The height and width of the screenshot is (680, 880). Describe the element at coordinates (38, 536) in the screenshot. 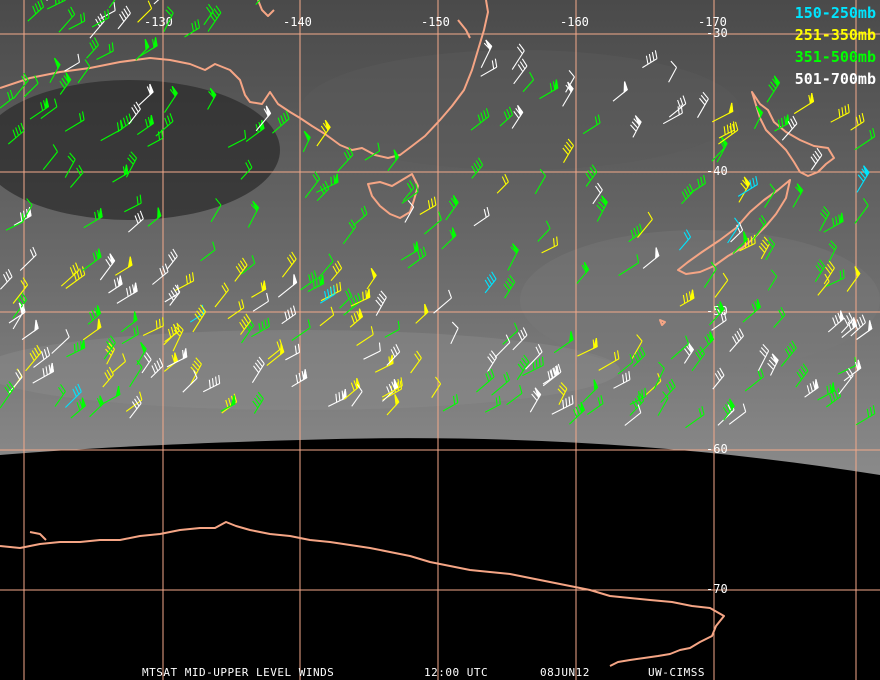

I see `antarctica-inlet` at that location.